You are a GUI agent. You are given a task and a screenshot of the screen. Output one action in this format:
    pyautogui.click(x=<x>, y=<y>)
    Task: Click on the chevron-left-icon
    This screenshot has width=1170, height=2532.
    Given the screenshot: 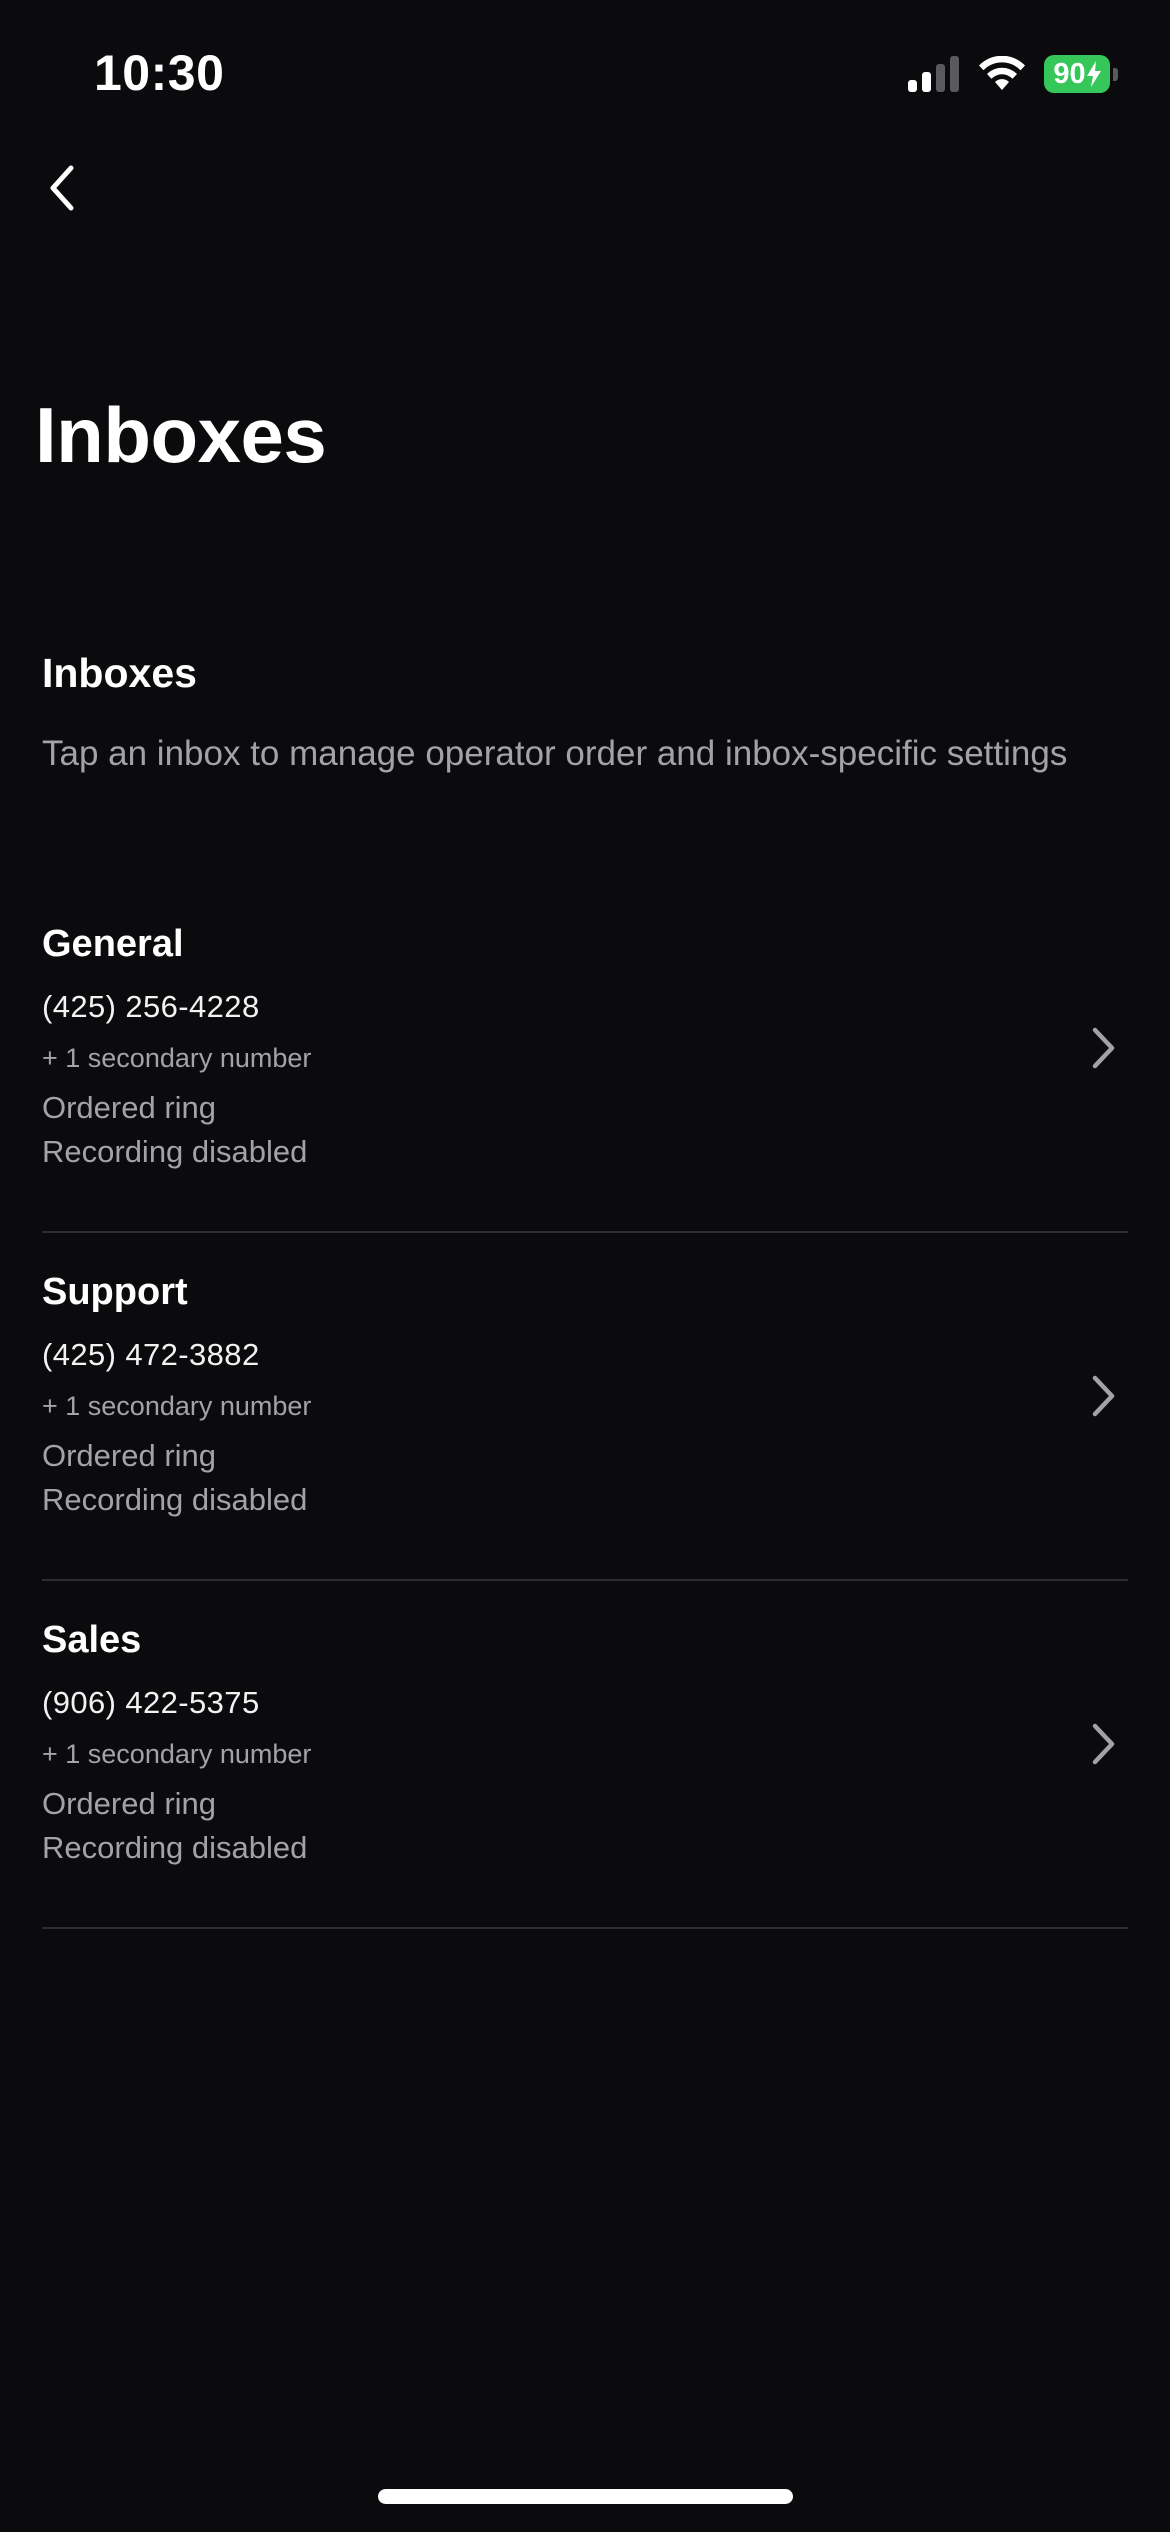 What is the action you would take?
    pyautogui.click(x=62, y=188)
    